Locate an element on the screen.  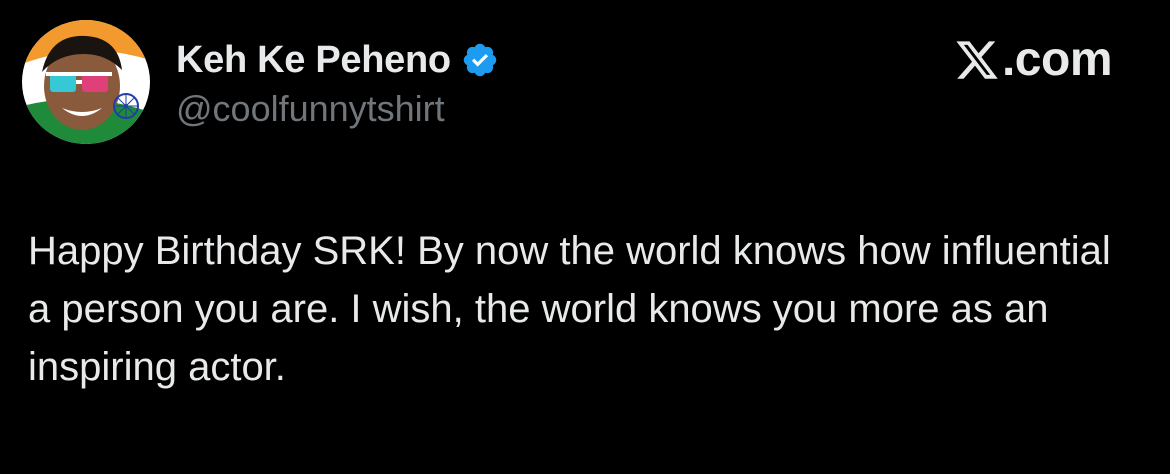
tweet-author: Keh Ke Peheno @coolfunnytshirt is located at coordinates (337, 83).